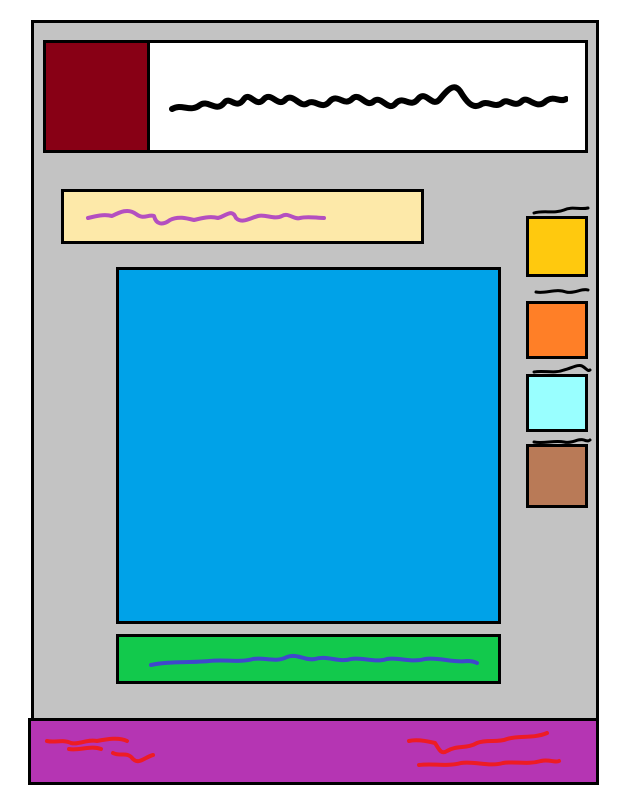 The height and width of the screenshot is (811, 630). I want to click on banner-scribble, so click(206, 217).